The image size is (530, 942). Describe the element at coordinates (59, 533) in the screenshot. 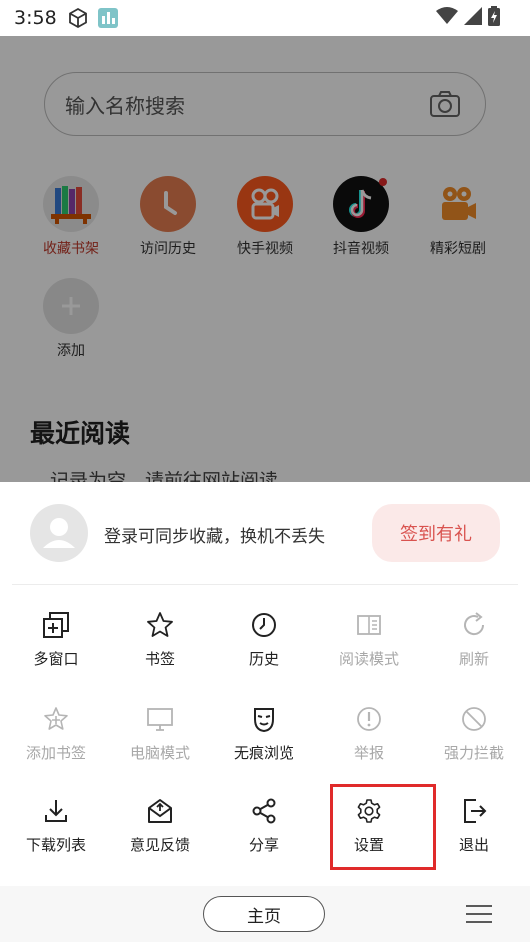

I see `avatar` at that location.